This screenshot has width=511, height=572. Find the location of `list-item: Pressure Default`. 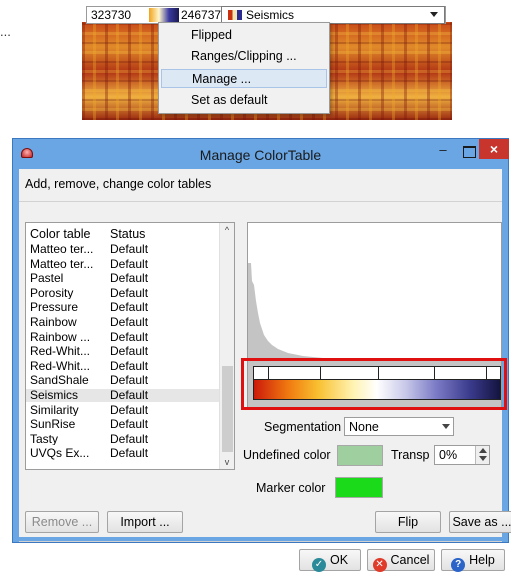

list-item: Pressure Default is located at coordinates (122, 307).